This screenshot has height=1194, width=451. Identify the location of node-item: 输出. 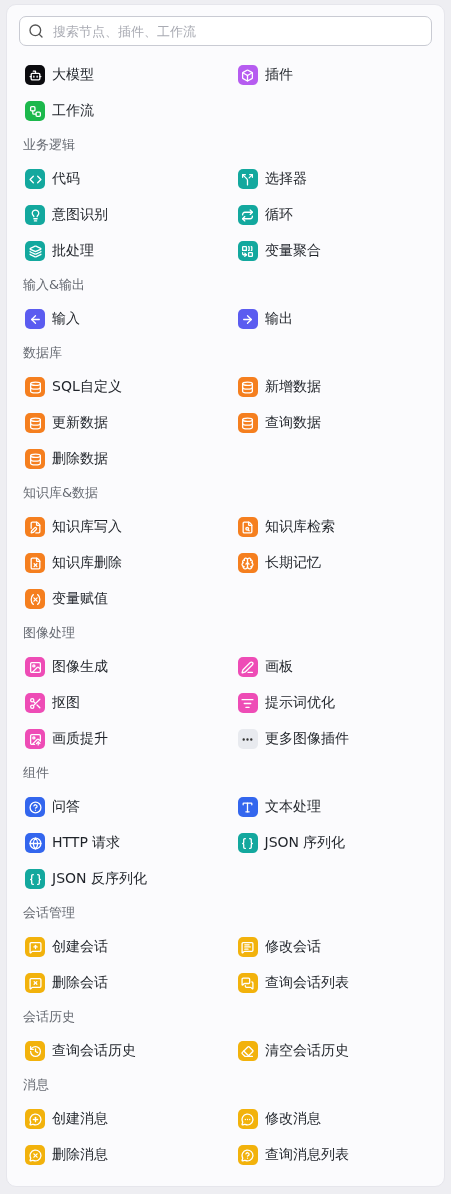
(331, 319).